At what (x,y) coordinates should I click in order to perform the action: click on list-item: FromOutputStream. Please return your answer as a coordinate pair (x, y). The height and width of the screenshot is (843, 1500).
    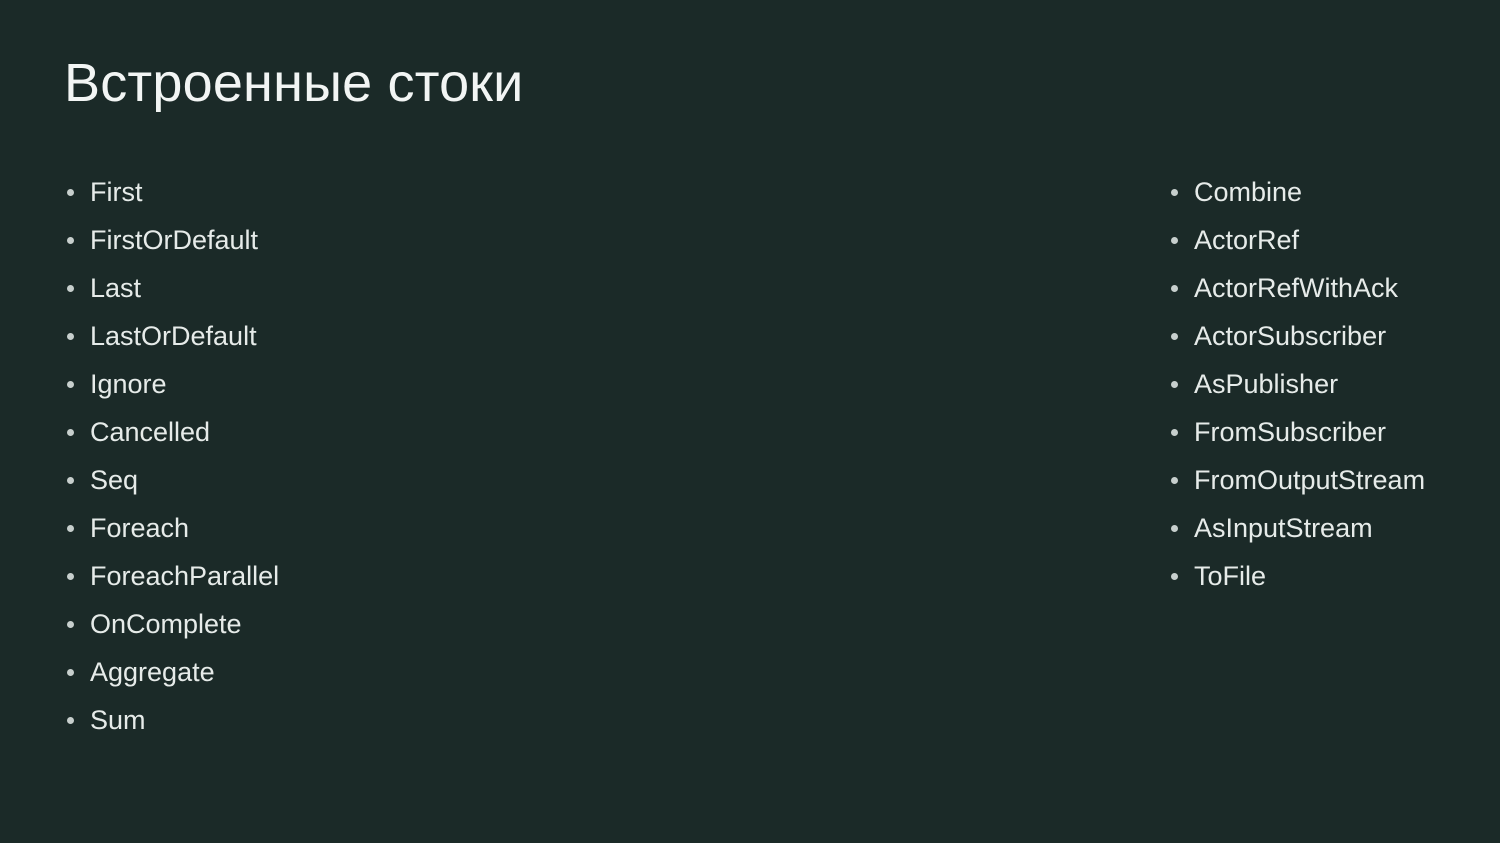
    Looking at the image, I should click on (1296, 480).